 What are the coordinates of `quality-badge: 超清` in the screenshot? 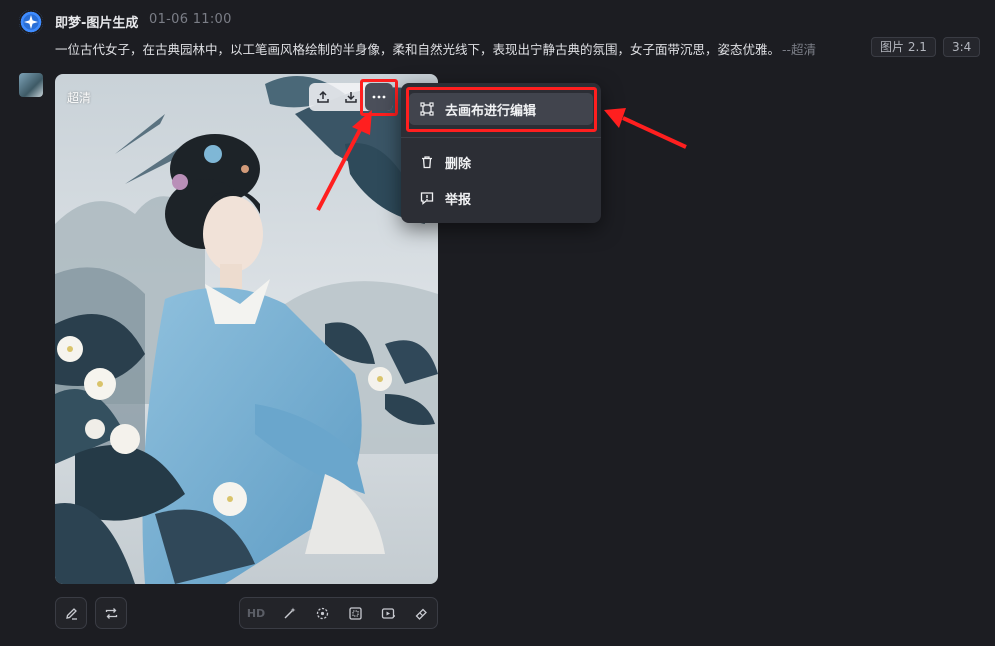 It's located at (79, 98).